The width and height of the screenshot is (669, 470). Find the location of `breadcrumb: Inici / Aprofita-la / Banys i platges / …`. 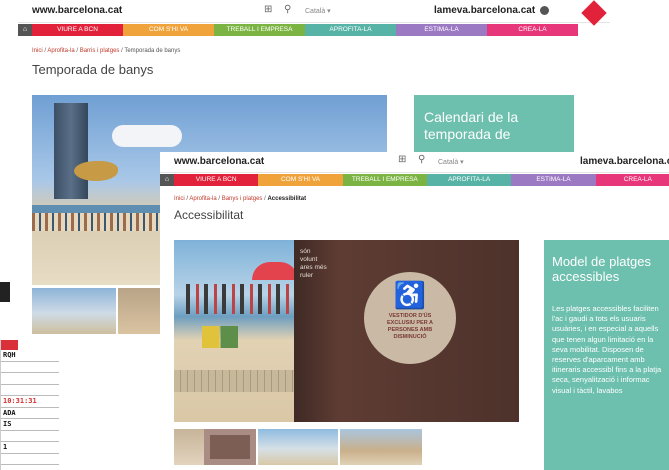

breadcrumb: Inici / Aprofita-la / Banys i platges / … is located at coordinates (240, 199).